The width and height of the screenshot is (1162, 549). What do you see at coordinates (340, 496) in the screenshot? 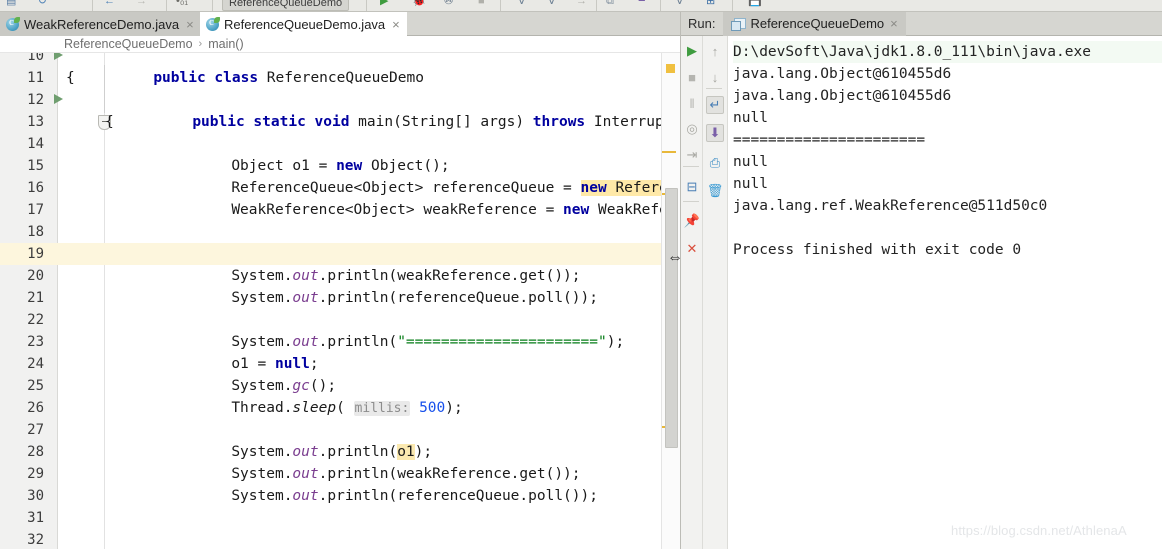
I see `code-line: 30` at bounding box center [340, 496].